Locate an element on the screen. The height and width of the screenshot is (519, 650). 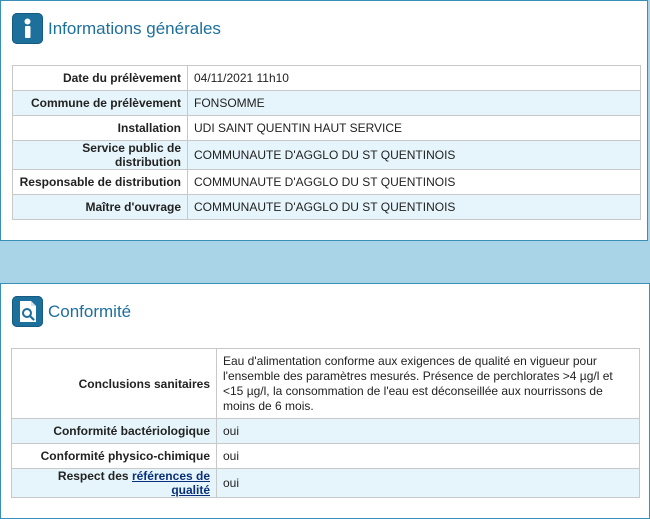
row-label: Date du prélèvement is located at coordinates (100, 78).